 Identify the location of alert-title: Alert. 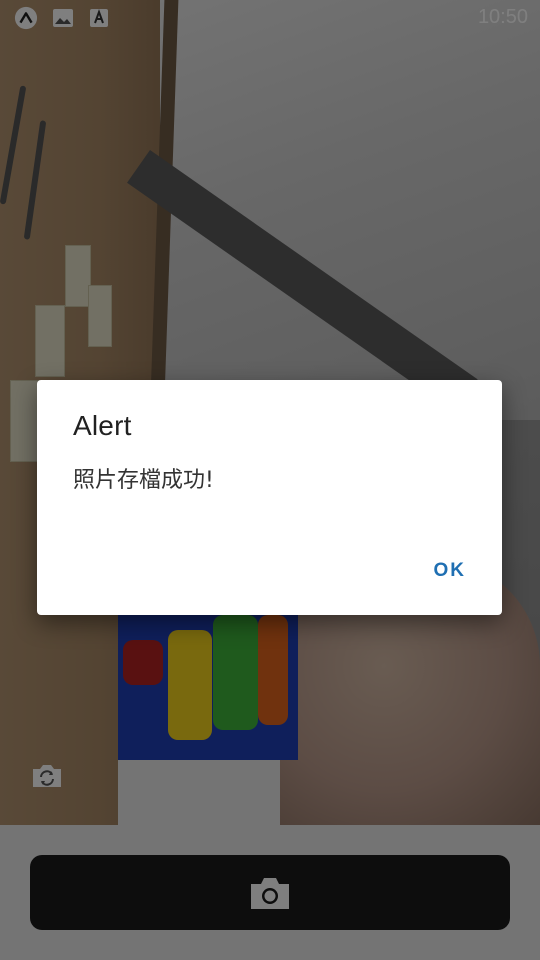
(102, 425).